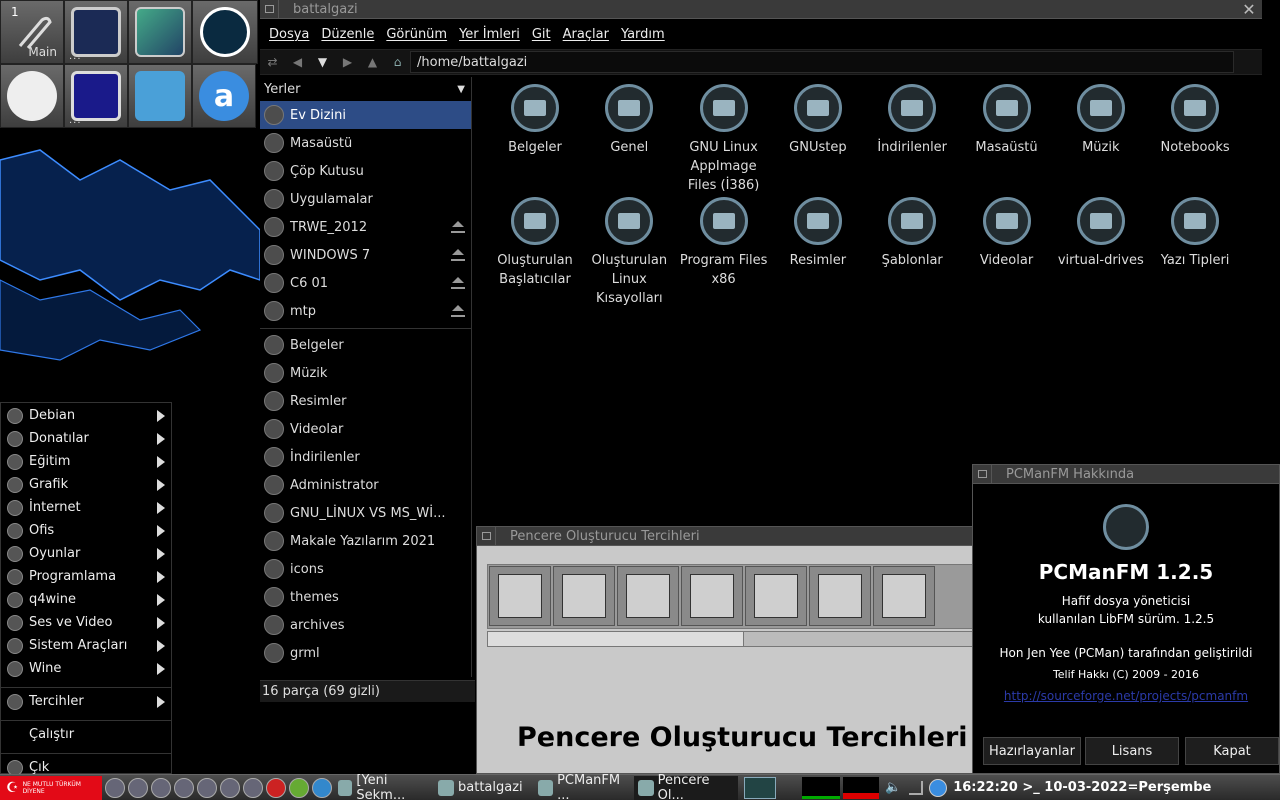  I want to click on menu-edit: Düzenle, so click(347, 34).